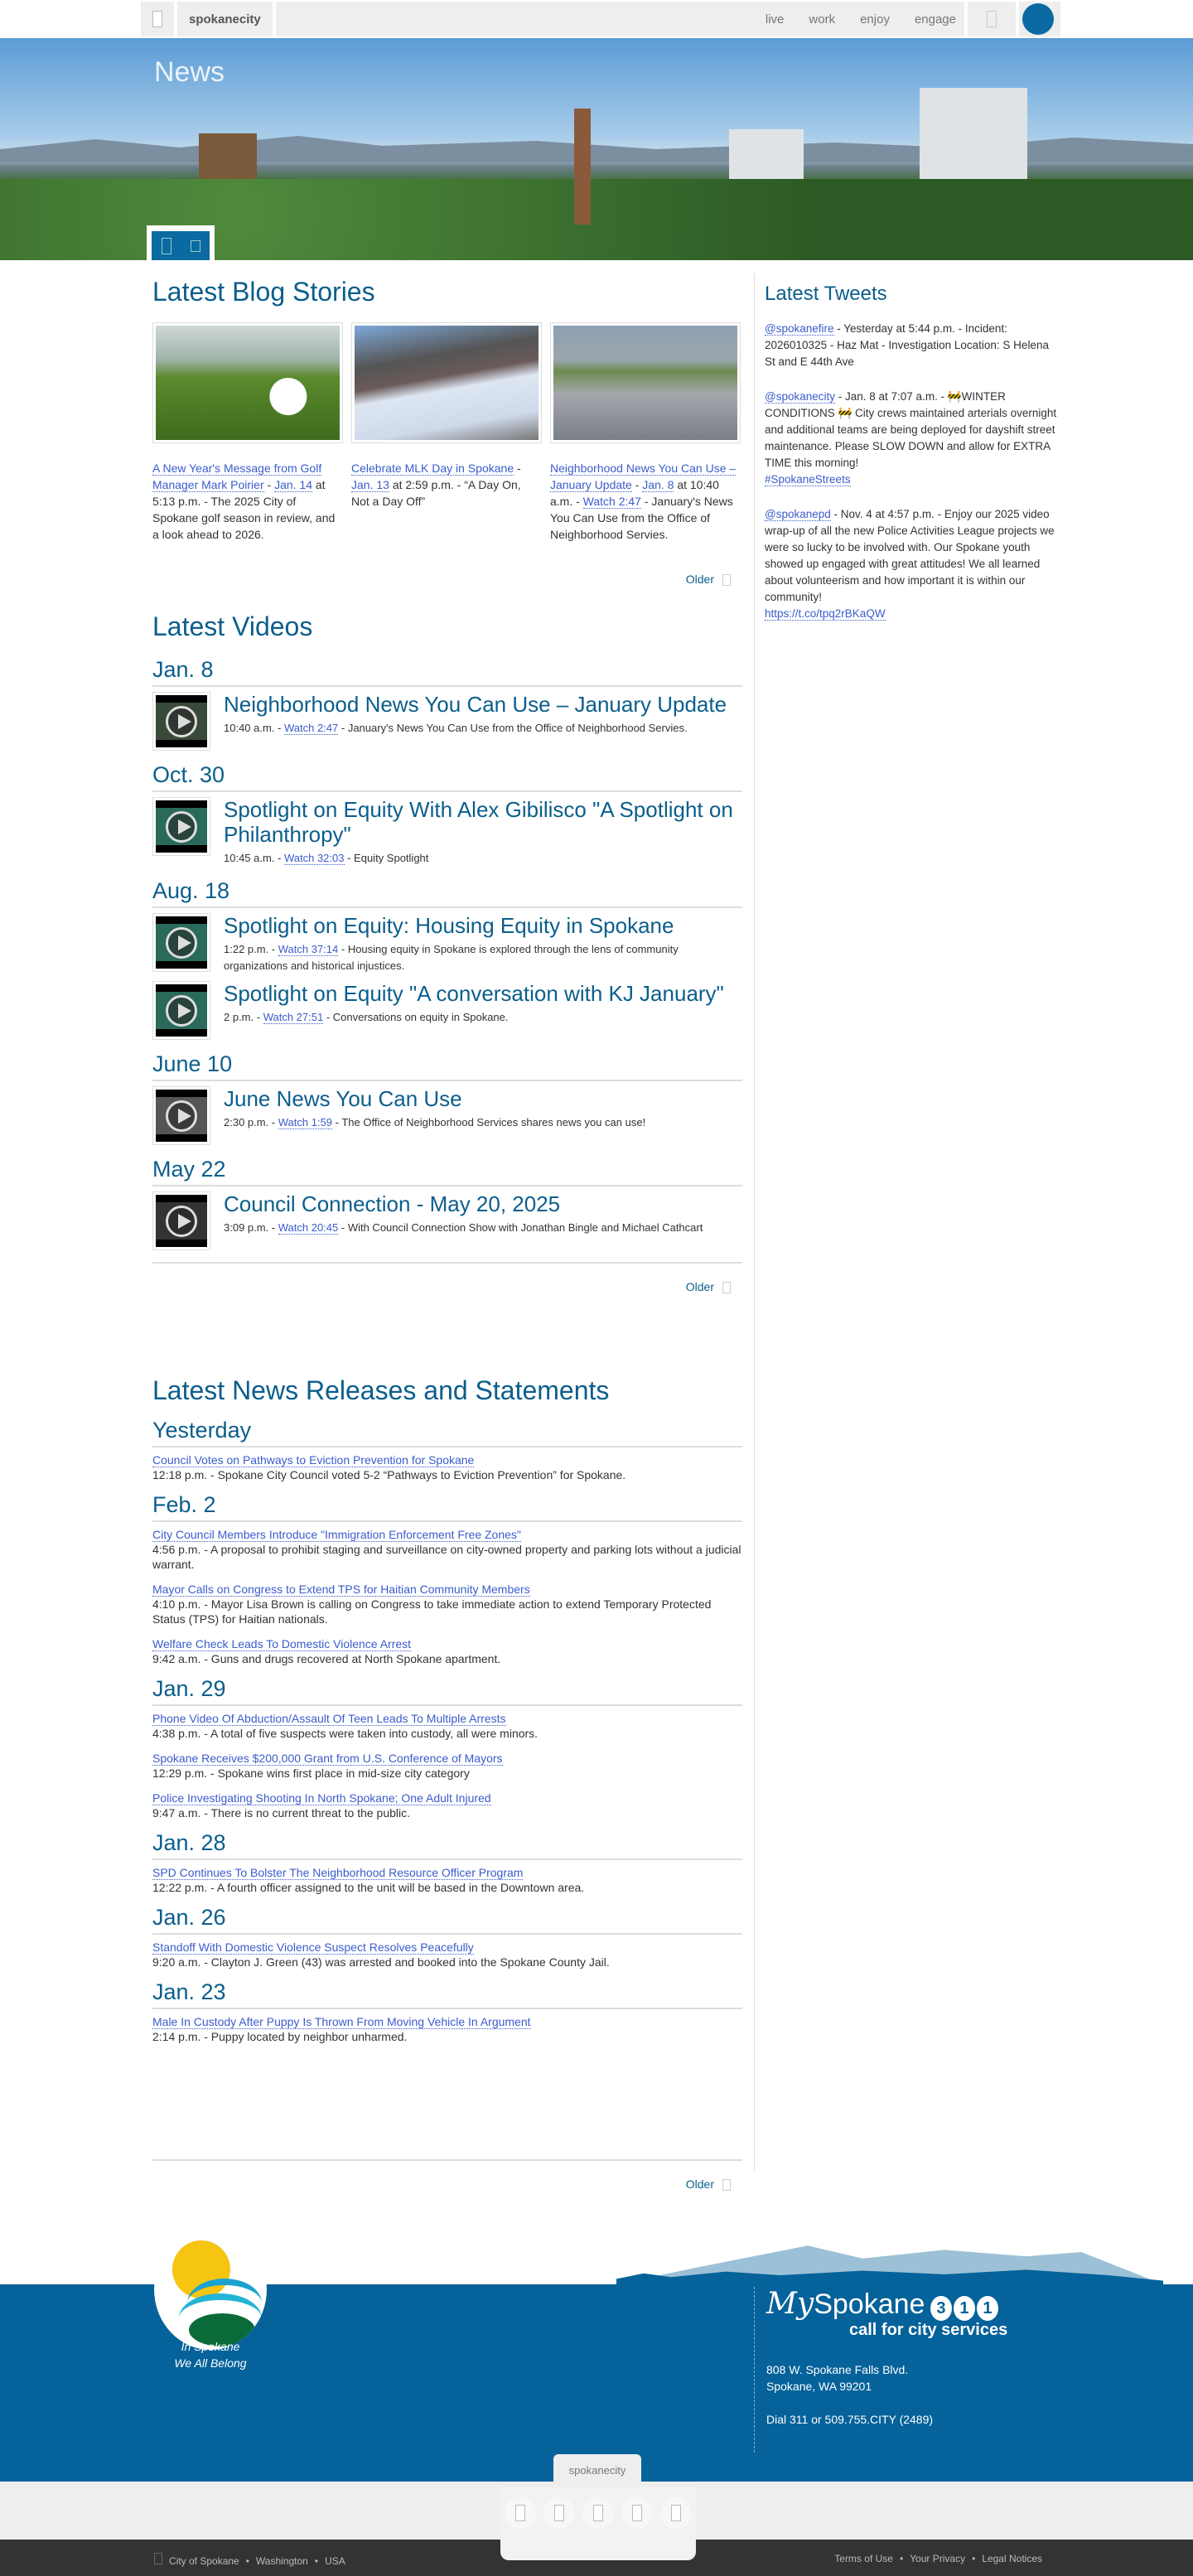 The image size is (1193, 2576). I want to click on nav-live: live, so click(776, 19).